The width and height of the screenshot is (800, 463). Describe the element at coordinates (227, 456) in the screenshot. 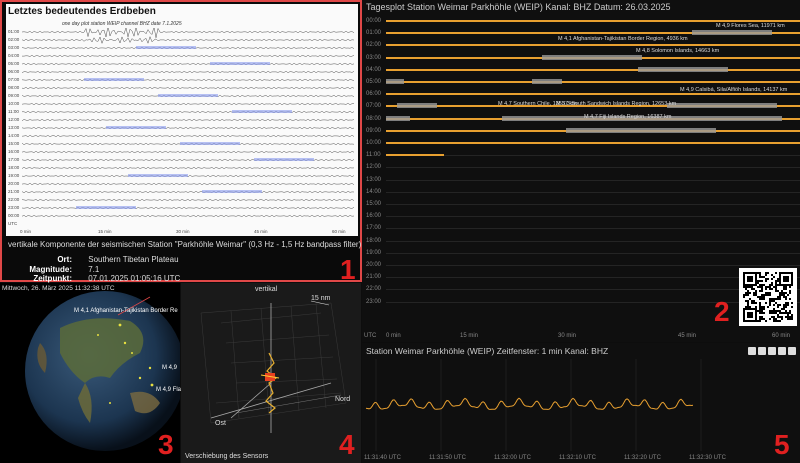

I see `displacement-caption: Verschiebung des Sensors` at that location.